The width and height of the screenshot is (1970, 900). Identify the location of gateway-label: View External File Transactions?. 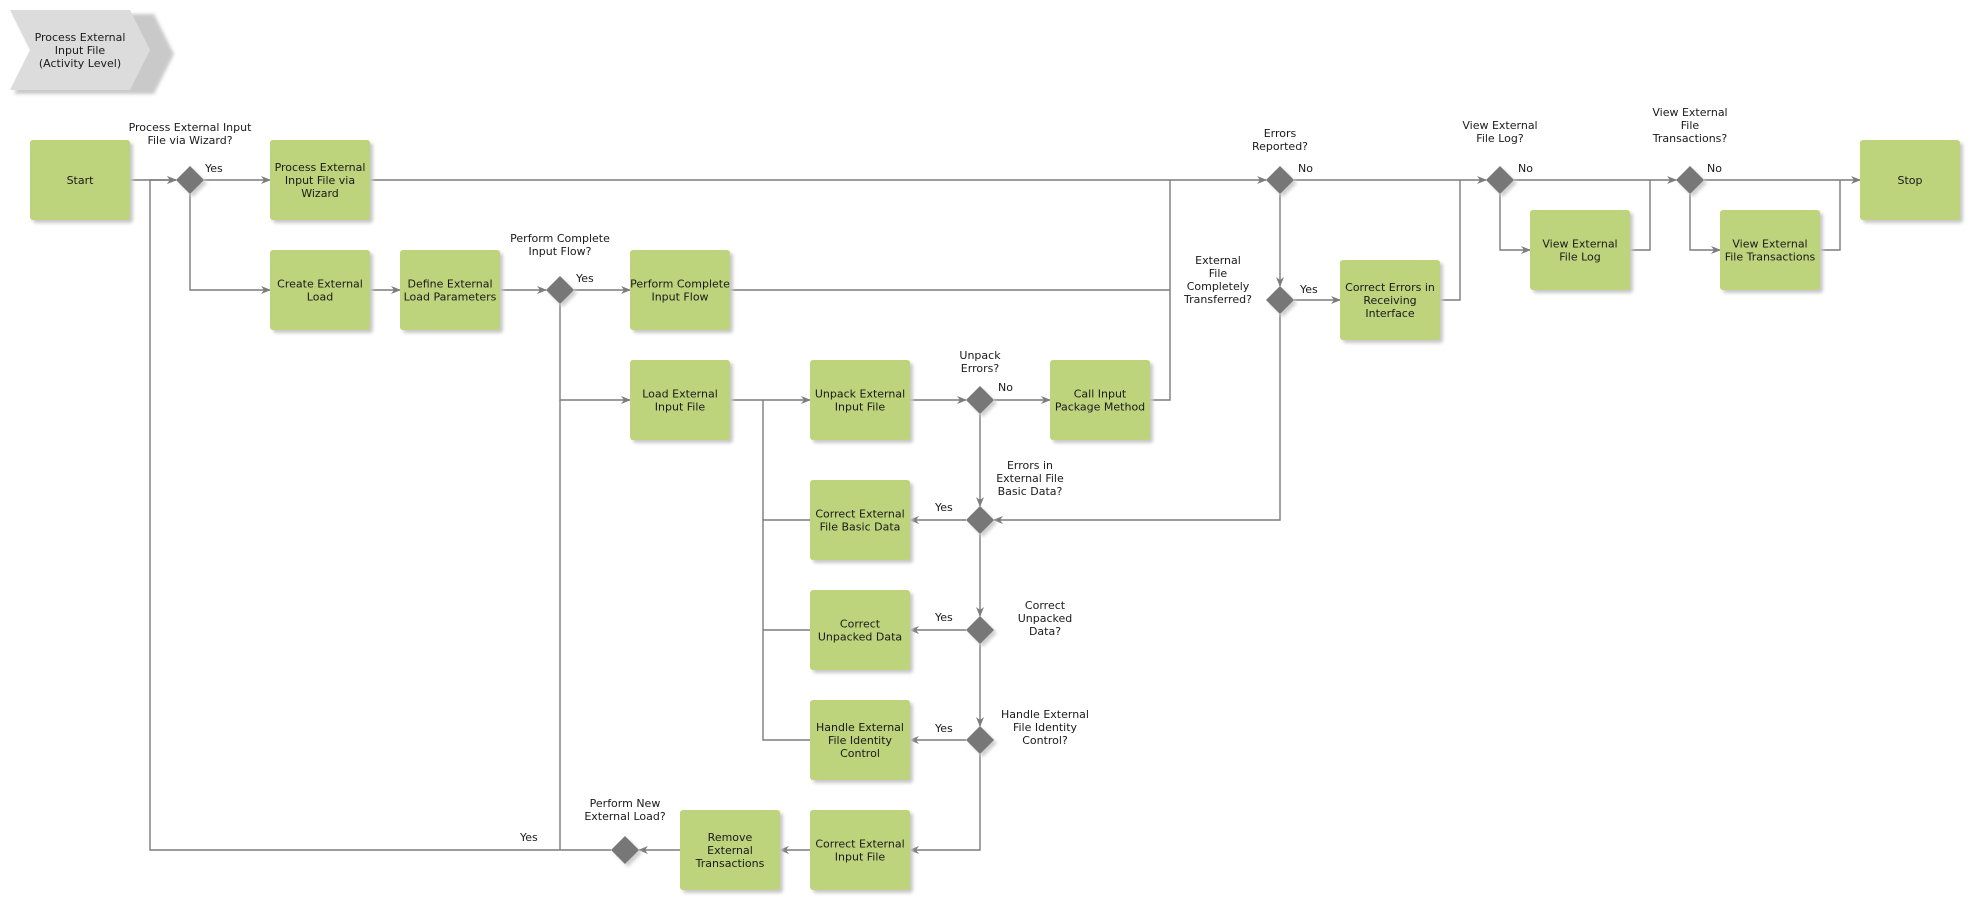
(1690, 125).